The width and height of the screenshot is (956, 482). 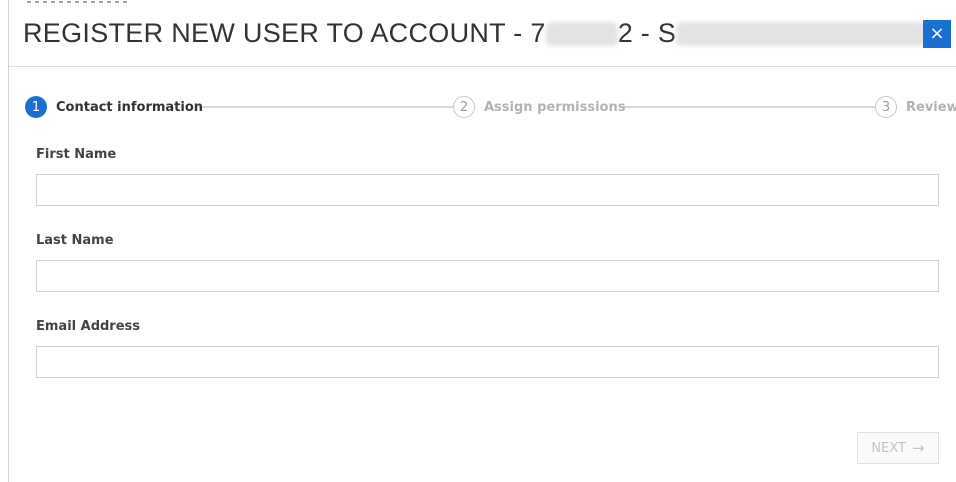 I want to click on title-mid: 2 - S, so click(x=647, y=33).